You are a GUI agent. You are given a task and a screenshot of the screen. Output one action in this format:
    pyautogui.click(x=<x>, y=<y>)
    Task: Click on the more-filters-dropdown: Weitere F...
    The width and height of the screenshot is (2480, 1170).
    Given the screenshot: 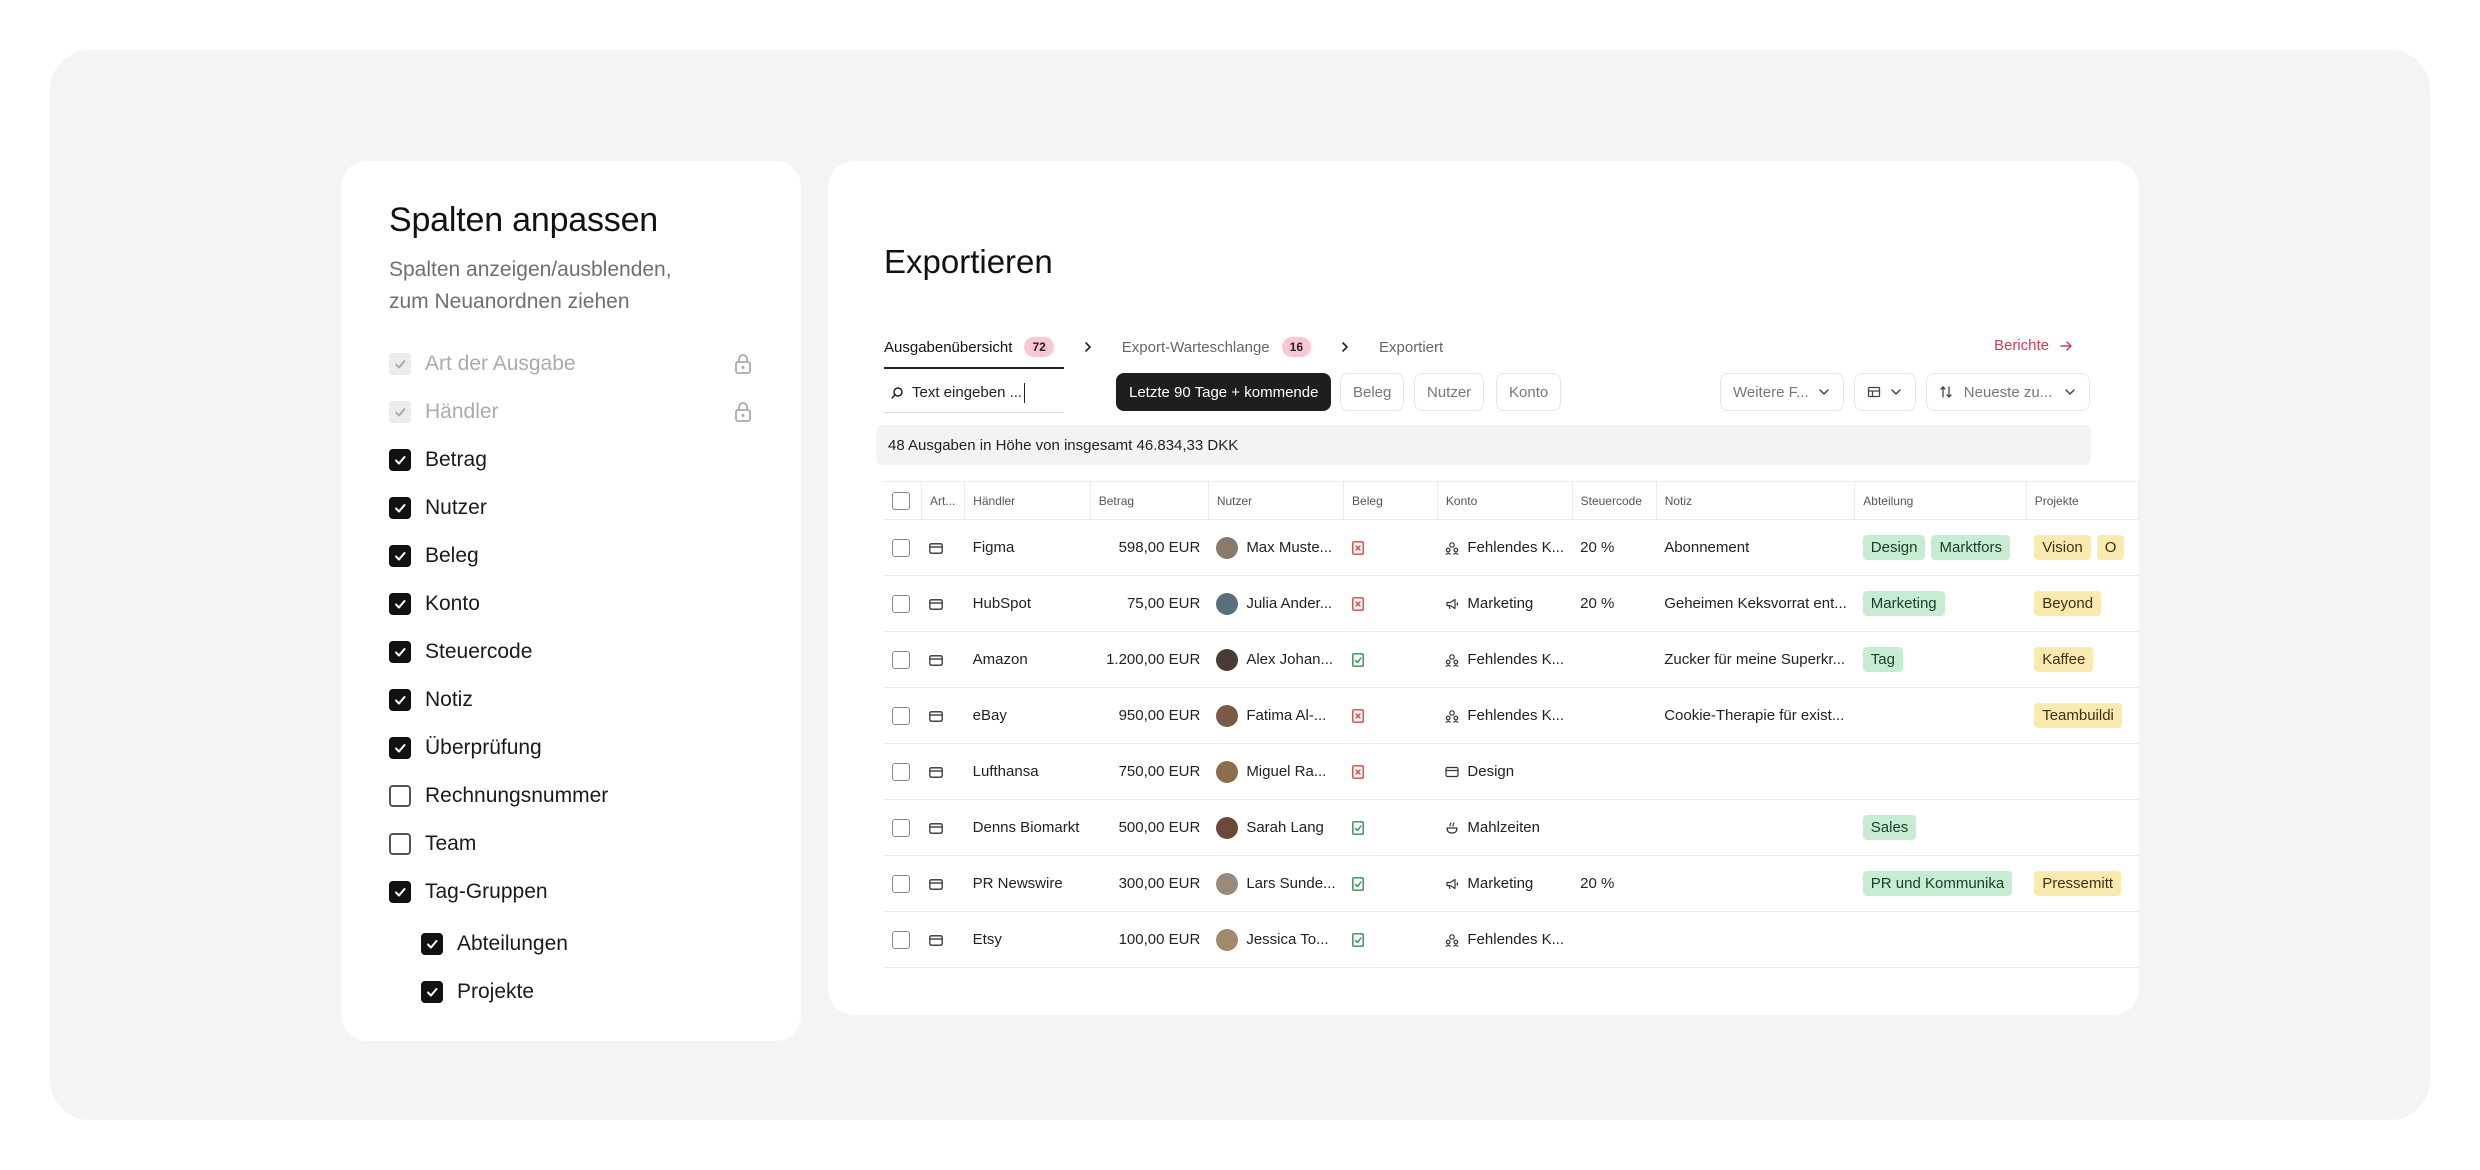 What is the action you would take?
    pyautogui.click(x=1782, y=392)
    